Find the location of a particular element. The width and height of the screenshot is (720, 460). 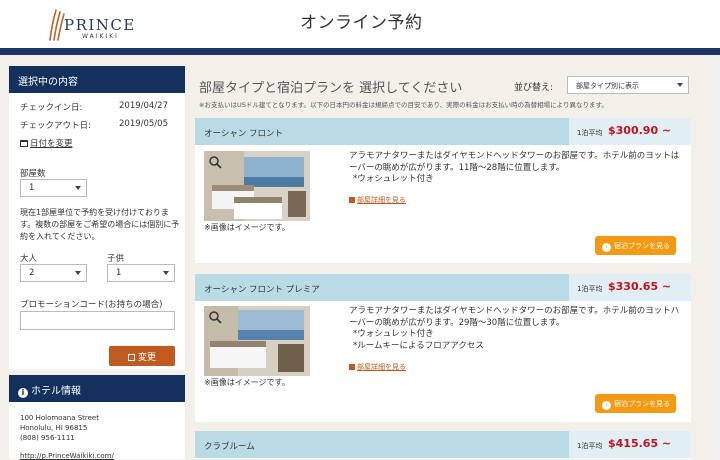

page-title: オンライン予約 is located at coordinates (361, 23).